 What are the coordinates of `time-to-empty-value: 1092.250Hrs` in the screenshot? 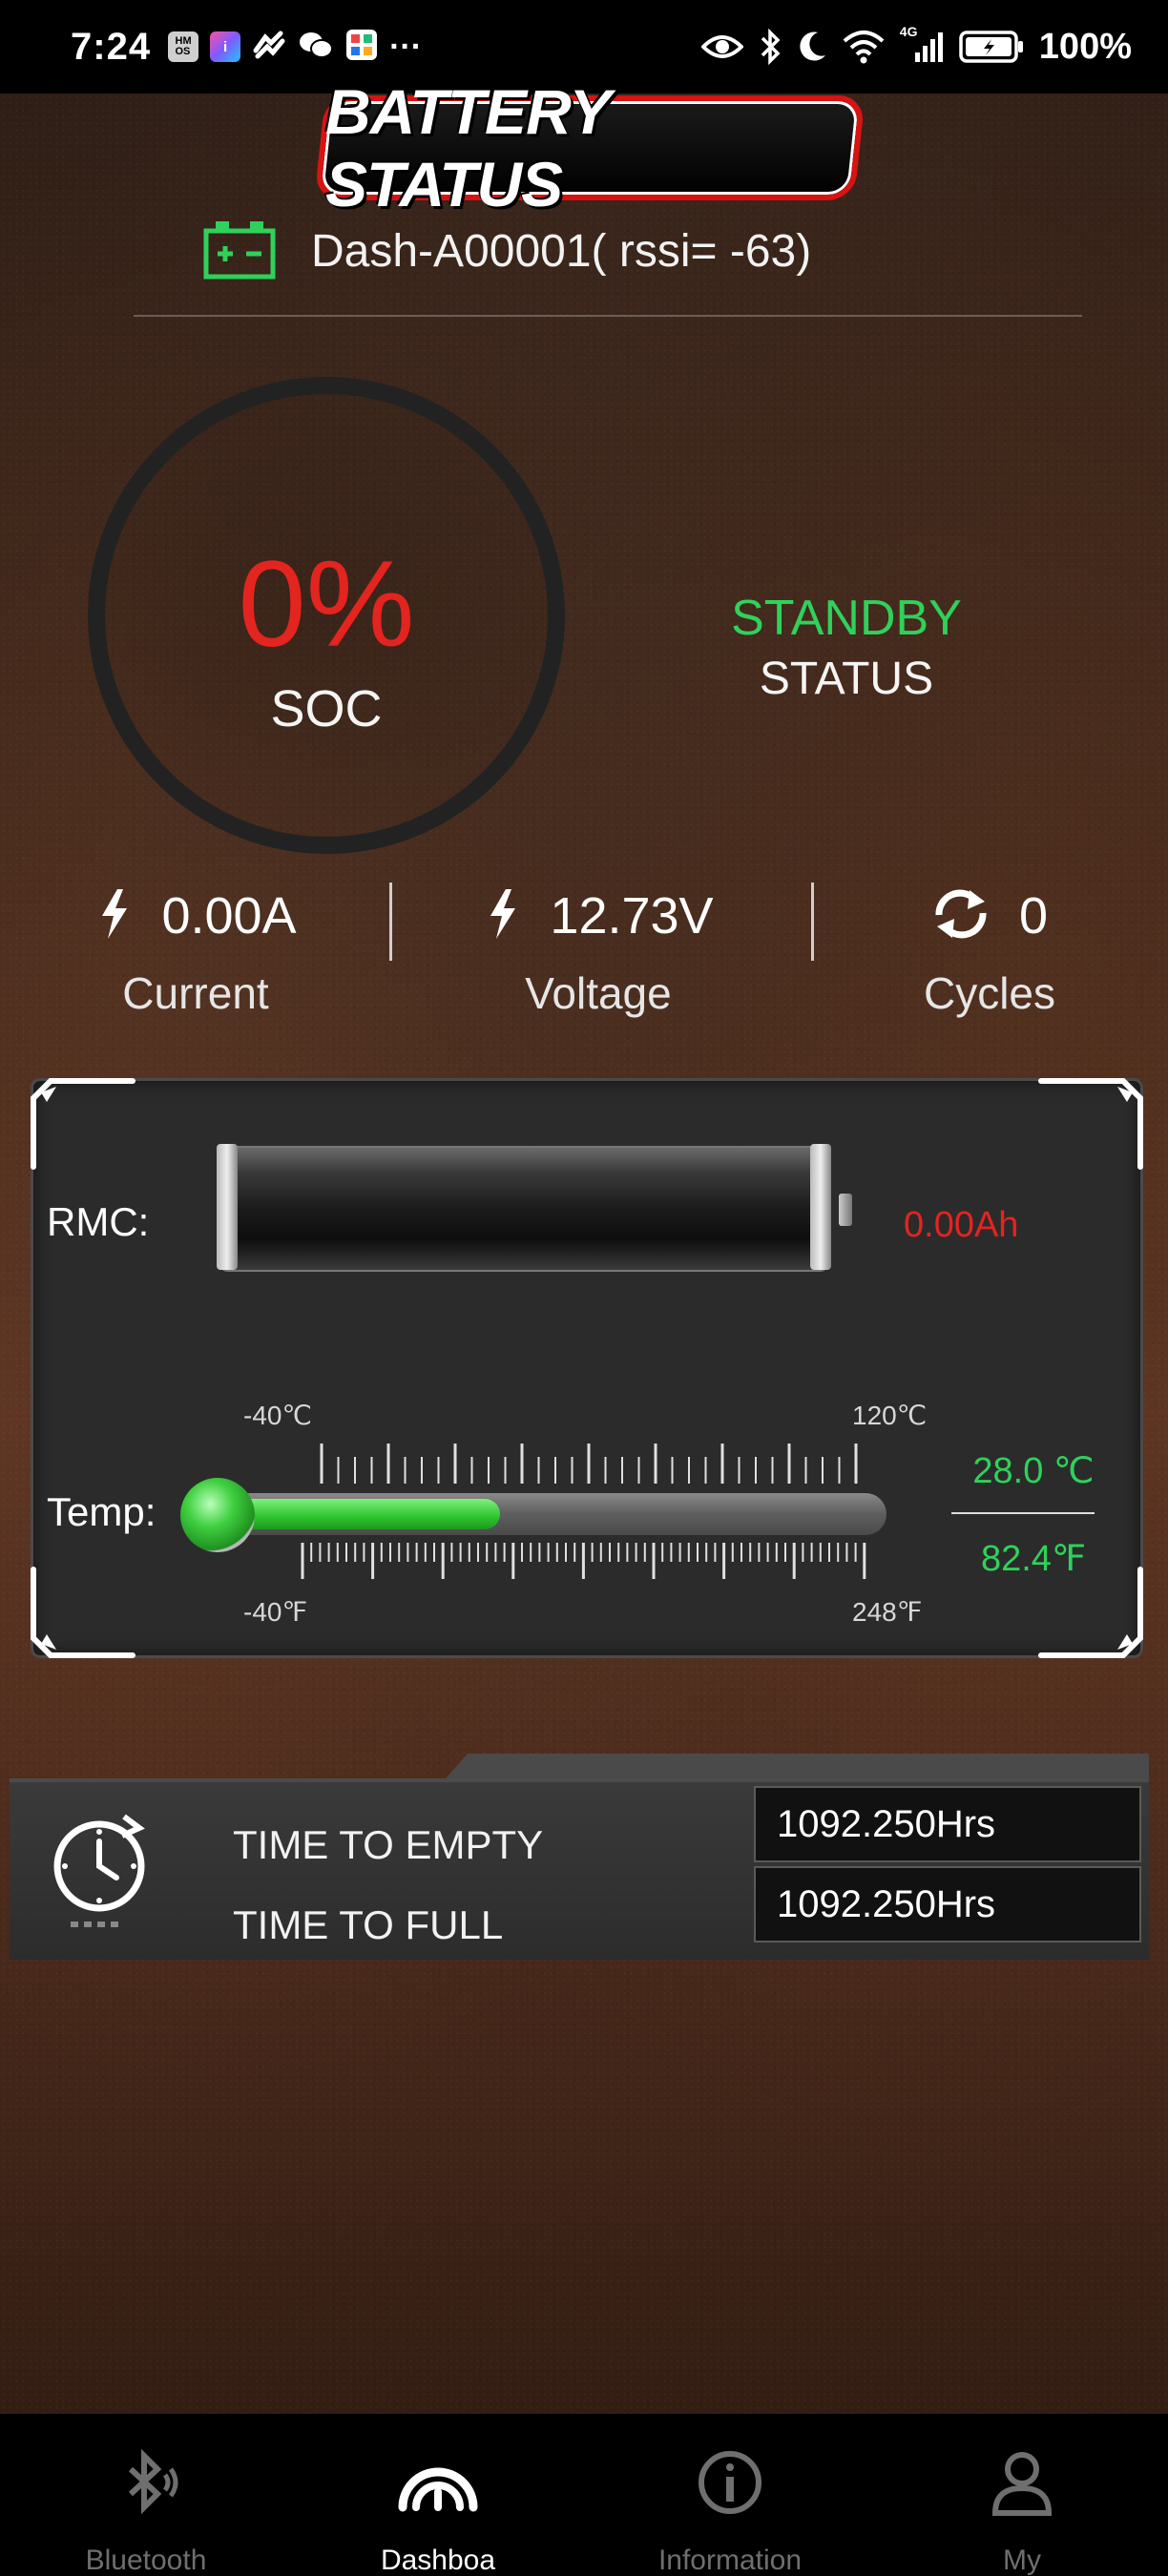 It's located at (948, 1824).